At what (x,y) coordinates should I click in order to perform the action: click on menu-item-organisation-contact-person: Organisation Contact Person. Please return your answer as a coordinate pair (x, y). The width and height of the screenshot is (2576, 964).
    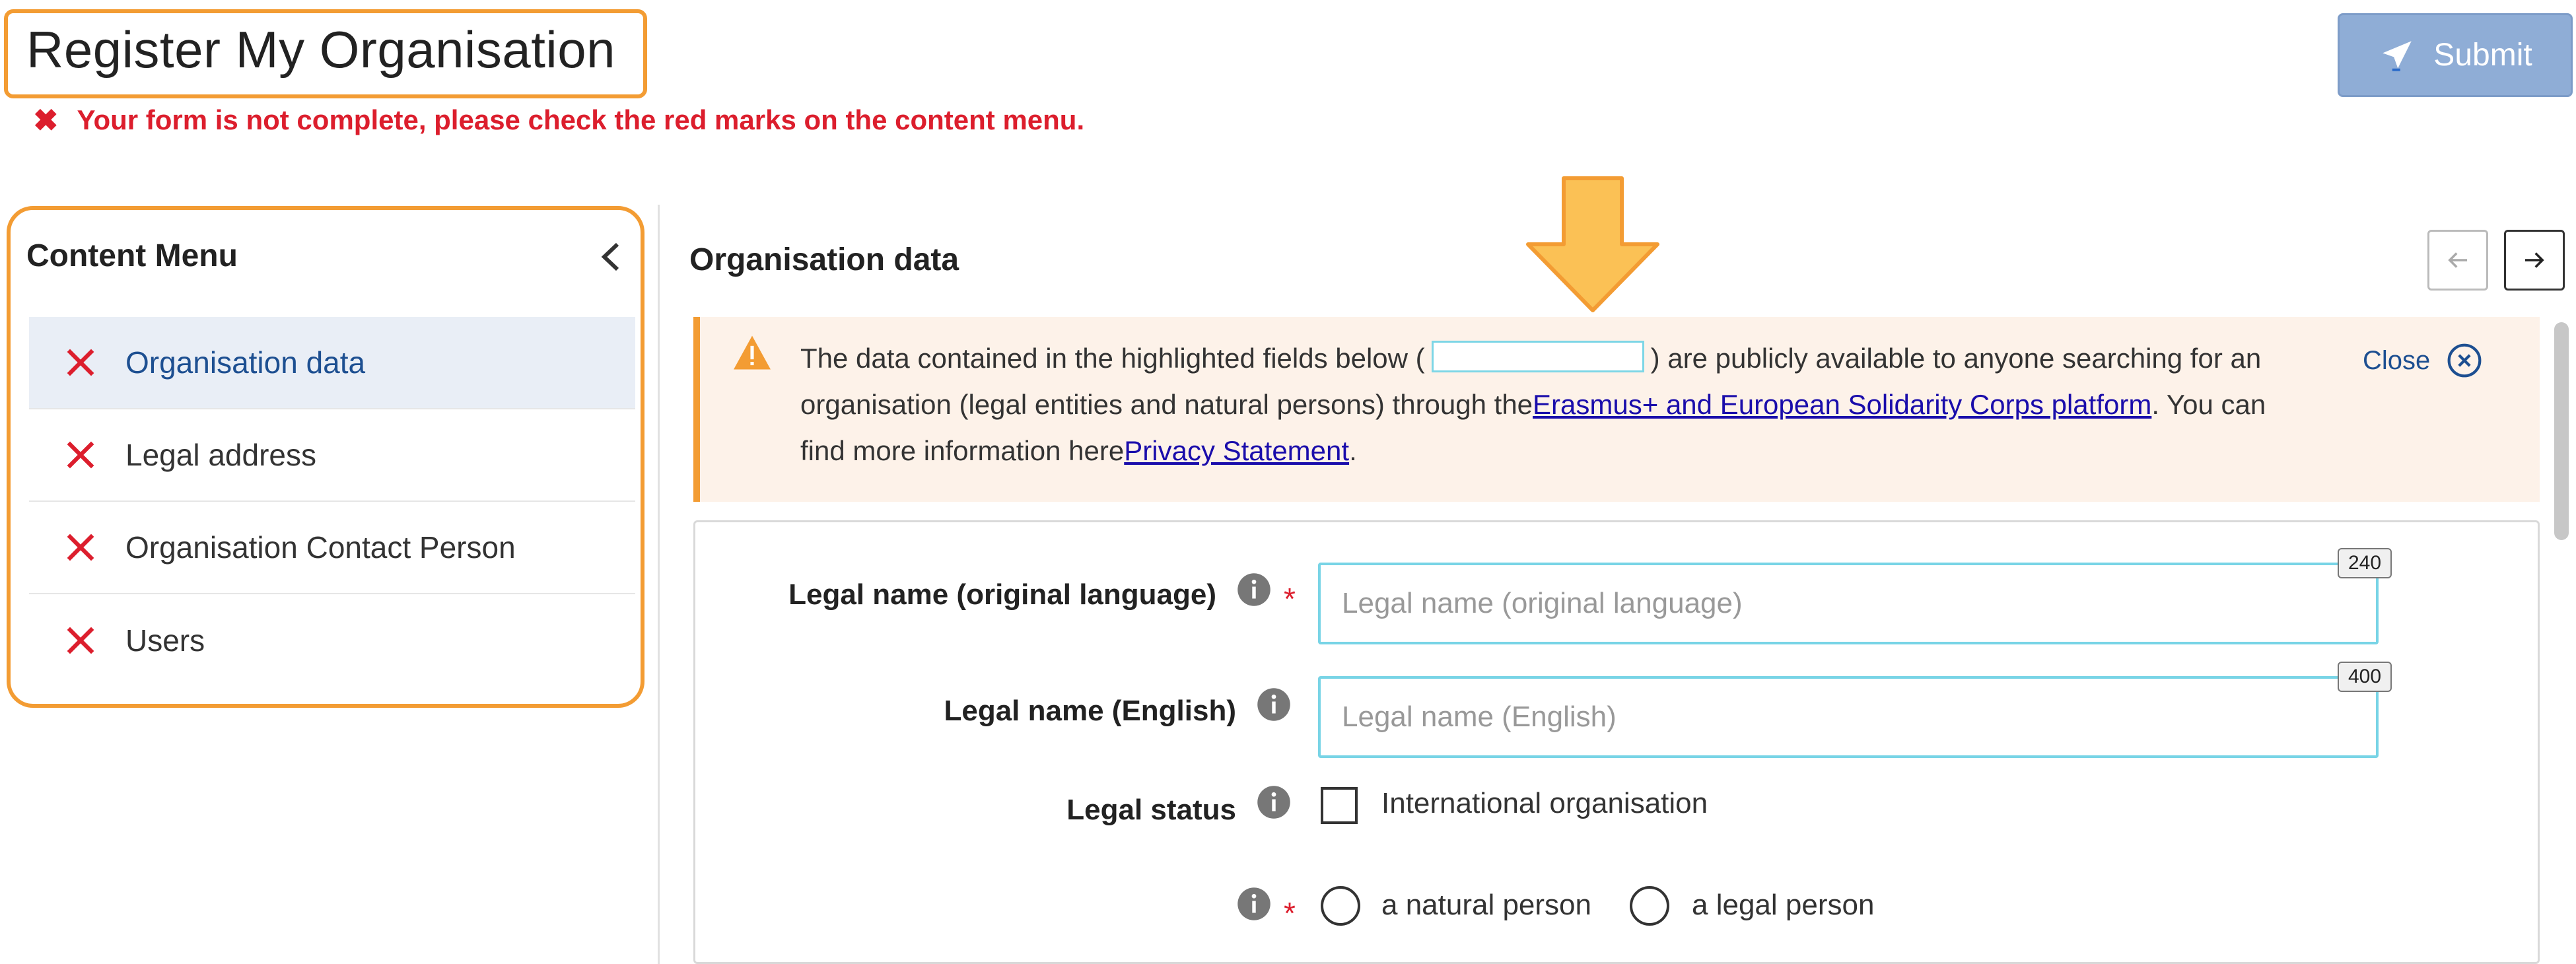
    Looking at the image, I should click on (332, 548).